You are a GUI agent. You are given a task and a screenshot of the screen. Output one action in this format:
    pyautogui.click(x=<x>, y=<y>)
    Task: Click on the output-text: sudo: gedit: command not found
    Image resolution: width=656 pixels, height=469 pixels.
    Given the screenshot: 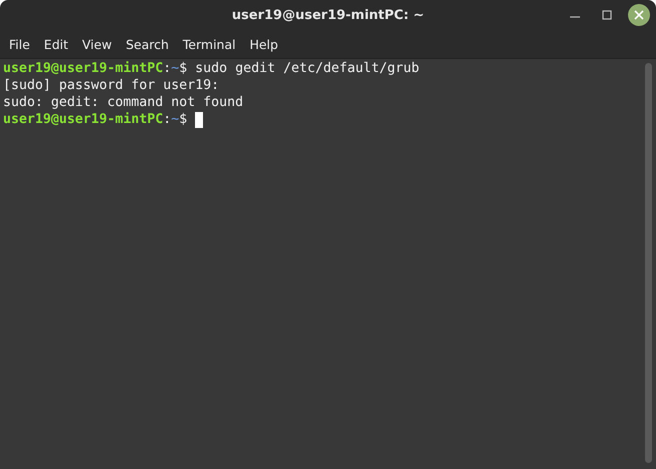 What is the action you would take?
    pyautogui.click(x=123, y=102)
    